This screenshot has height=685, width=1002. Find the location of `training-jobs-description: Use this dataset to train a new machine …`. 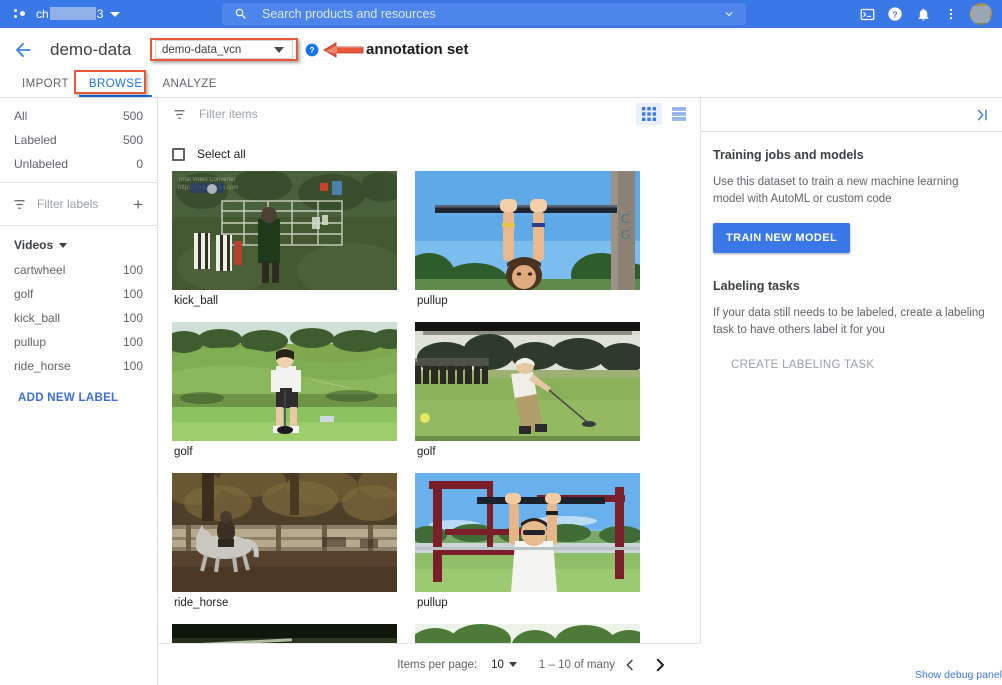

training-jobs-description: Use this dataset to train a new machine … is located at coordinates (836, 190).